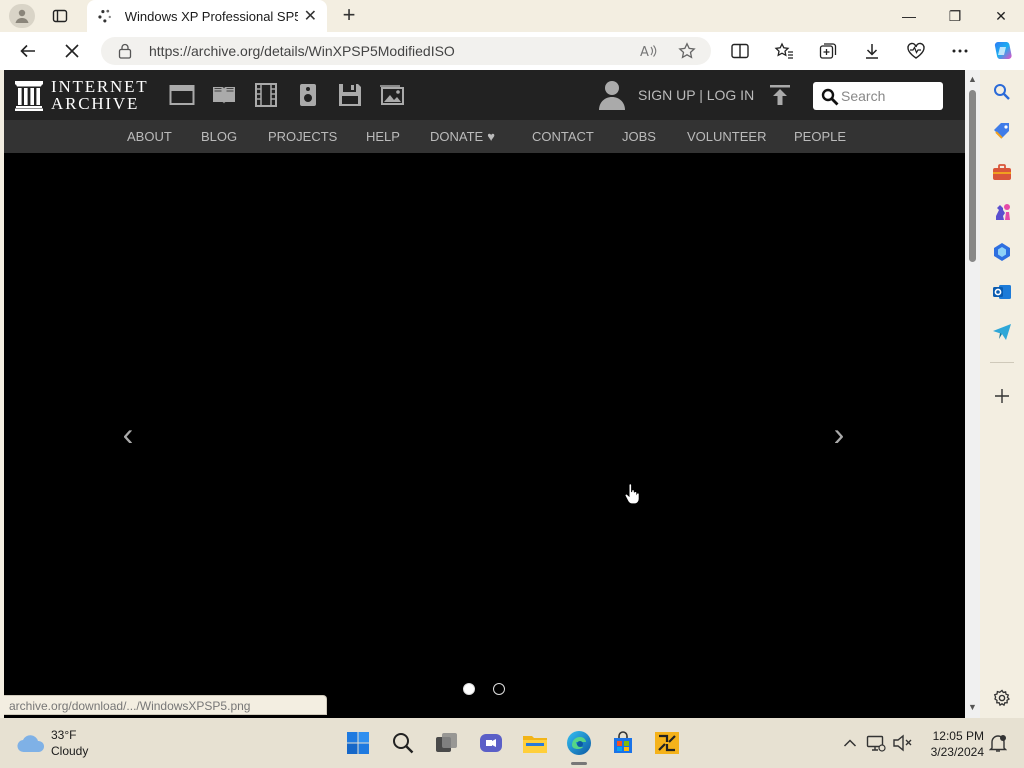 This screenshot has width=1024, height=768. Describe the element at coordinates (780, 95) in the screenshot. I see `upload-icon` at that location.